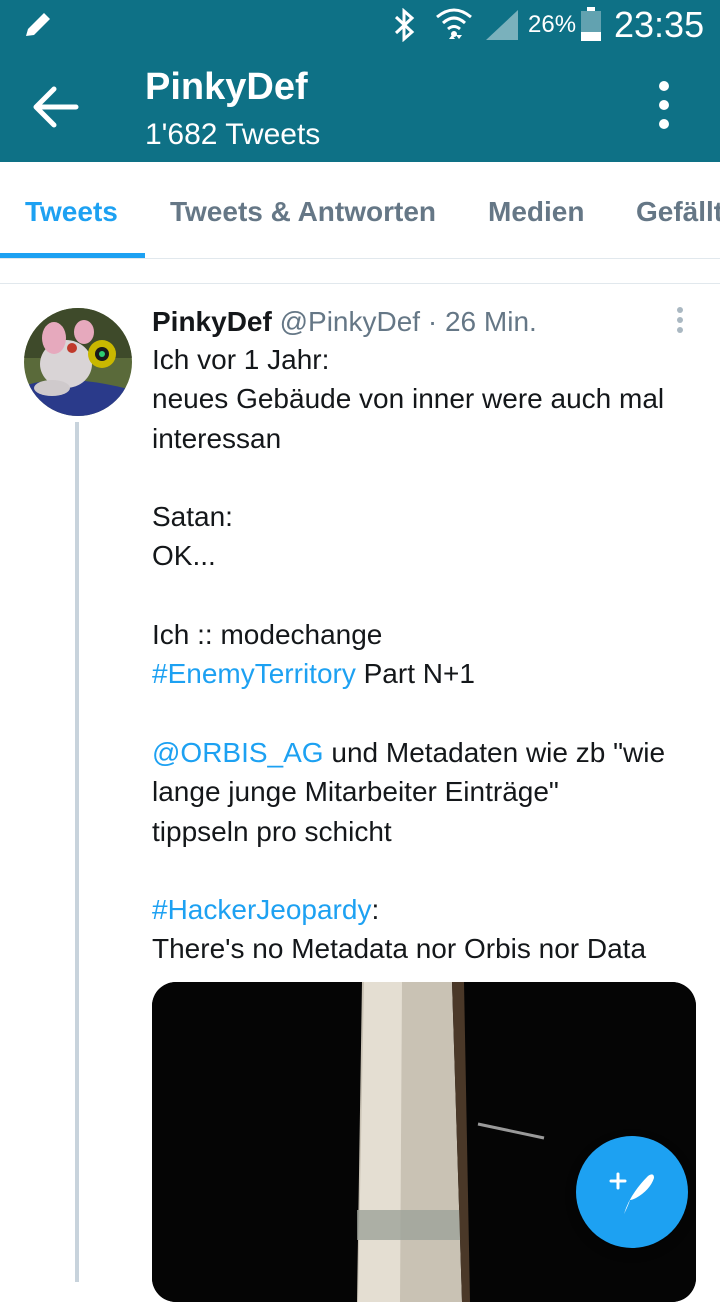 This screenshot has height=1302, width=720. What do you see at coordinates (55, 107) in the screenshot?
I see `arrow-left-icon` at bounding box center [55, 107].